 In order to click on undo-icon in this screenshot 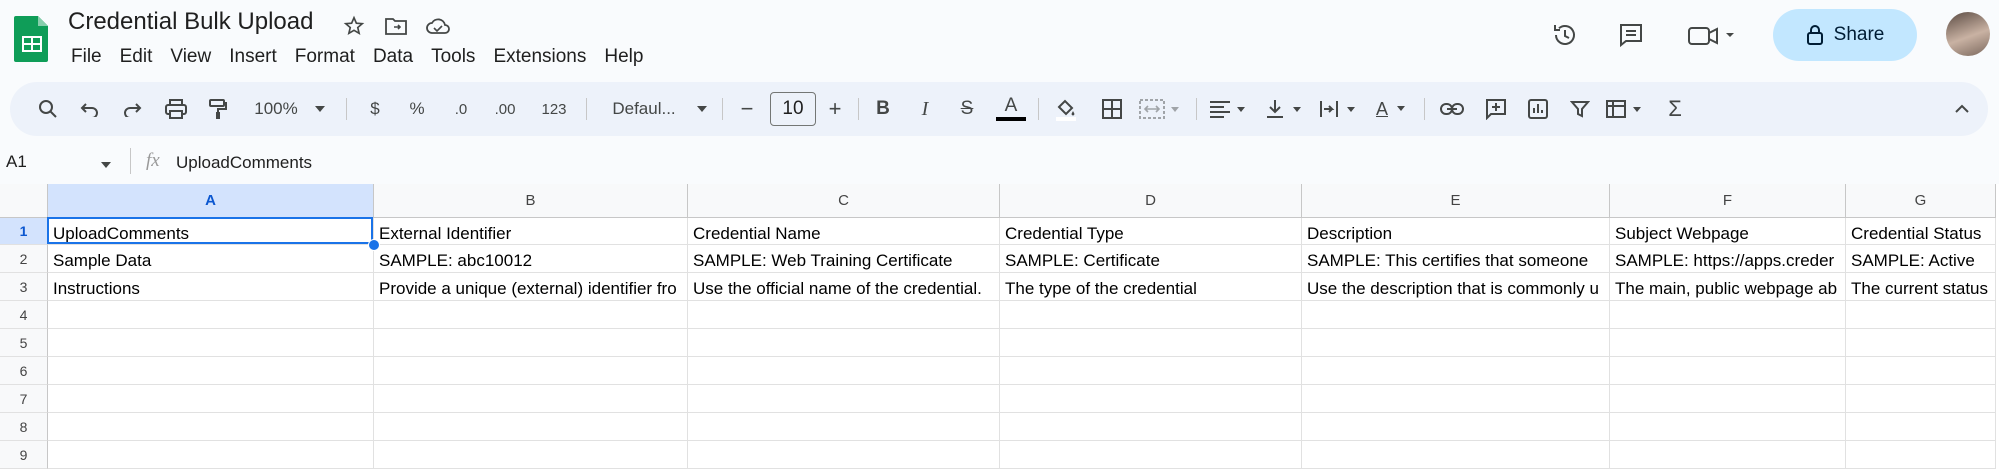, I will do `click(90, 109)`.